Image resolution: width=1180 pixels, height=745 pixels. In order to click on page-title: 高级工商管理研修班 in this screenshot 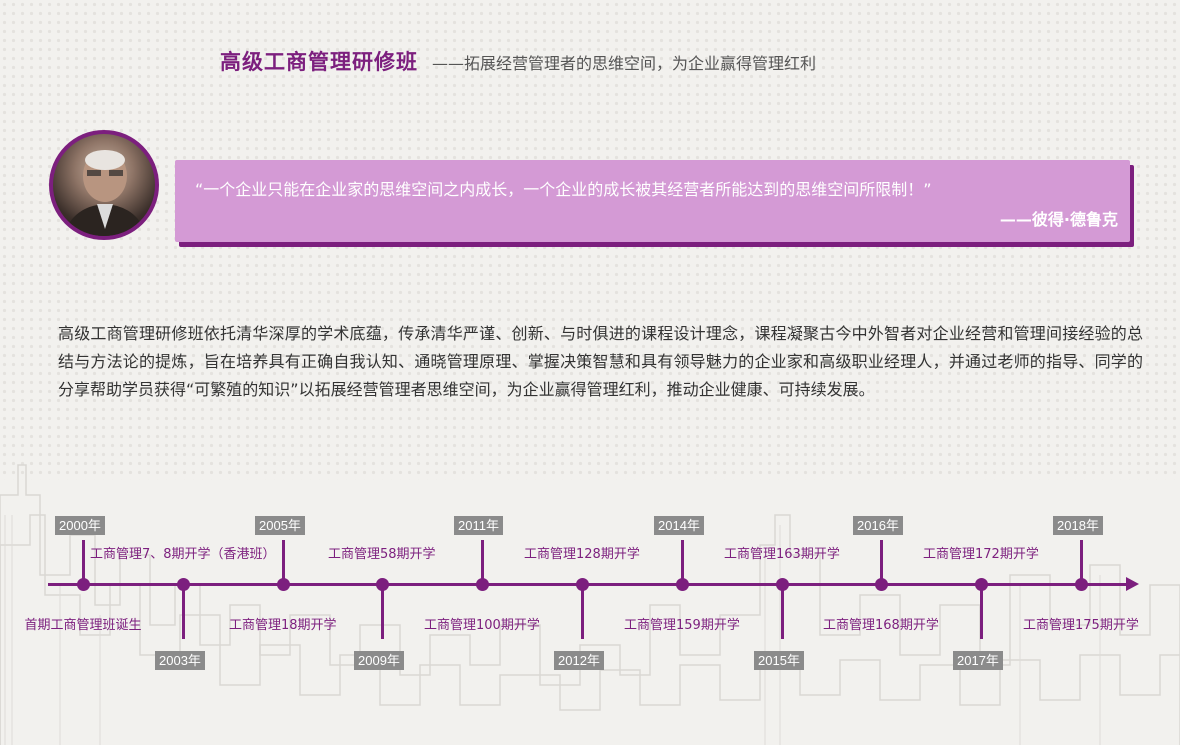, I will do `click(319, 62)`.